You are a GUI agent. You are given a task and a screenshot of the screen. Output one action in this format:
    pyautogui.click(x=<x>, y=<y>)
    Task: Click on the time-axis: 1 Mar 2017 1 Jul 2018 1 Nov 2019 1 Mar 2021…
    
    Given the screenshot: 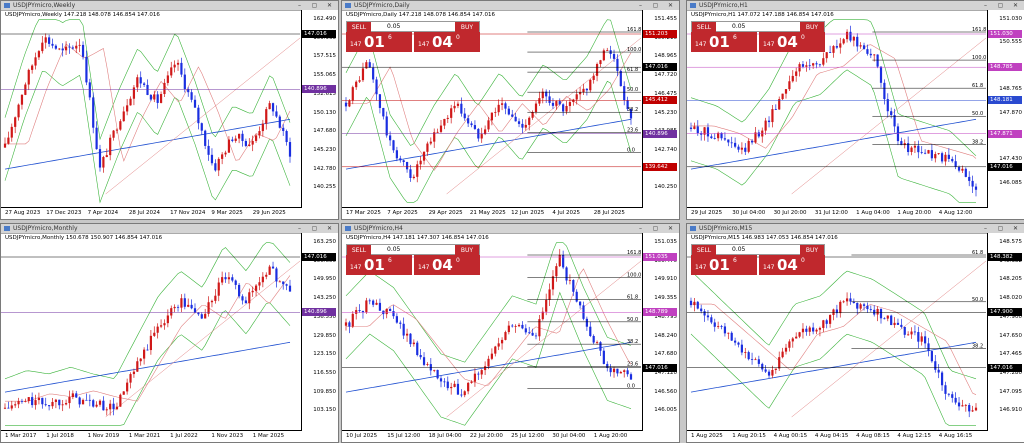 What is the action you would take?
    pyautogui.click(x=151, y=436)
    